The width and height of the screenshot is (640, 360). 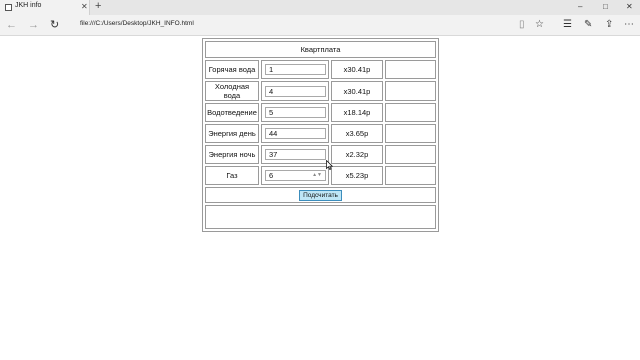 I want to click on hot-water-input: 1, so click(x=295, y=69).